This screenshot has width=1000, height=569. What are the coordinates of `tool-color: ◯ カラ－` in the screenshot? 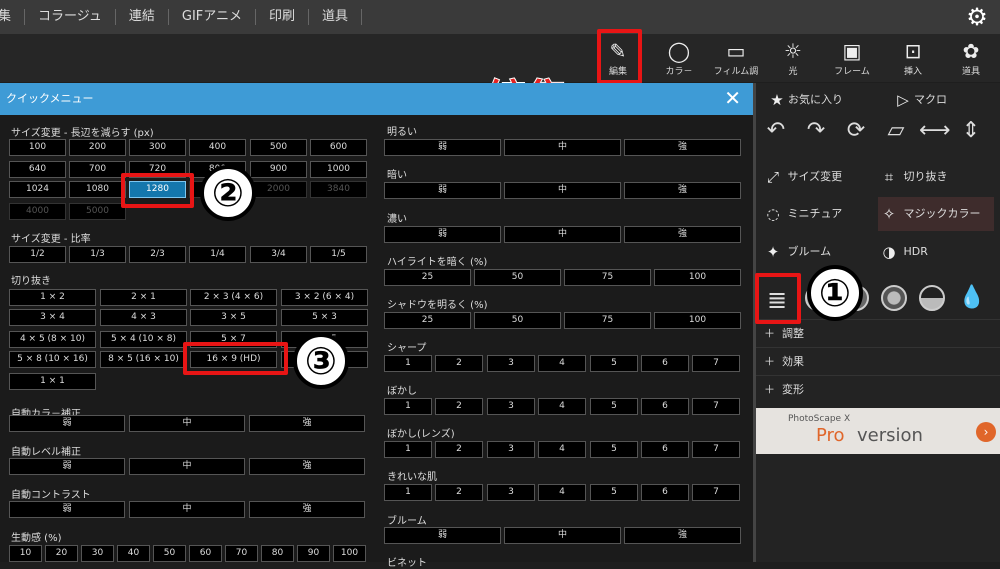 It's located at (679, 58).